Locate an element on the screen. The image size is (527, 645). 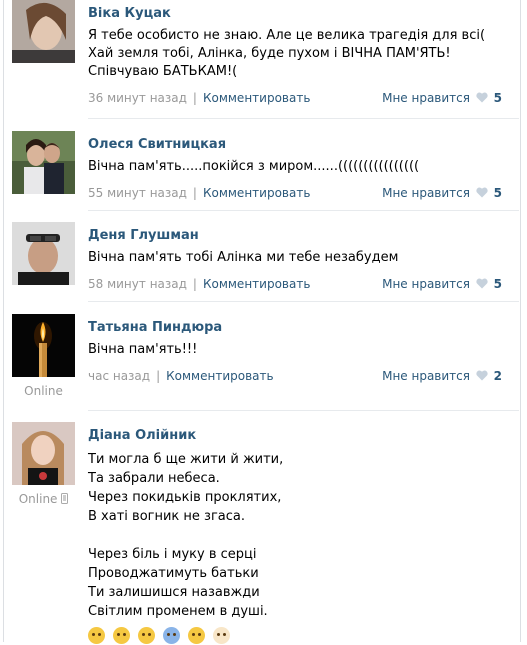
comment-time: час назад is located at coordinates (119, 376).